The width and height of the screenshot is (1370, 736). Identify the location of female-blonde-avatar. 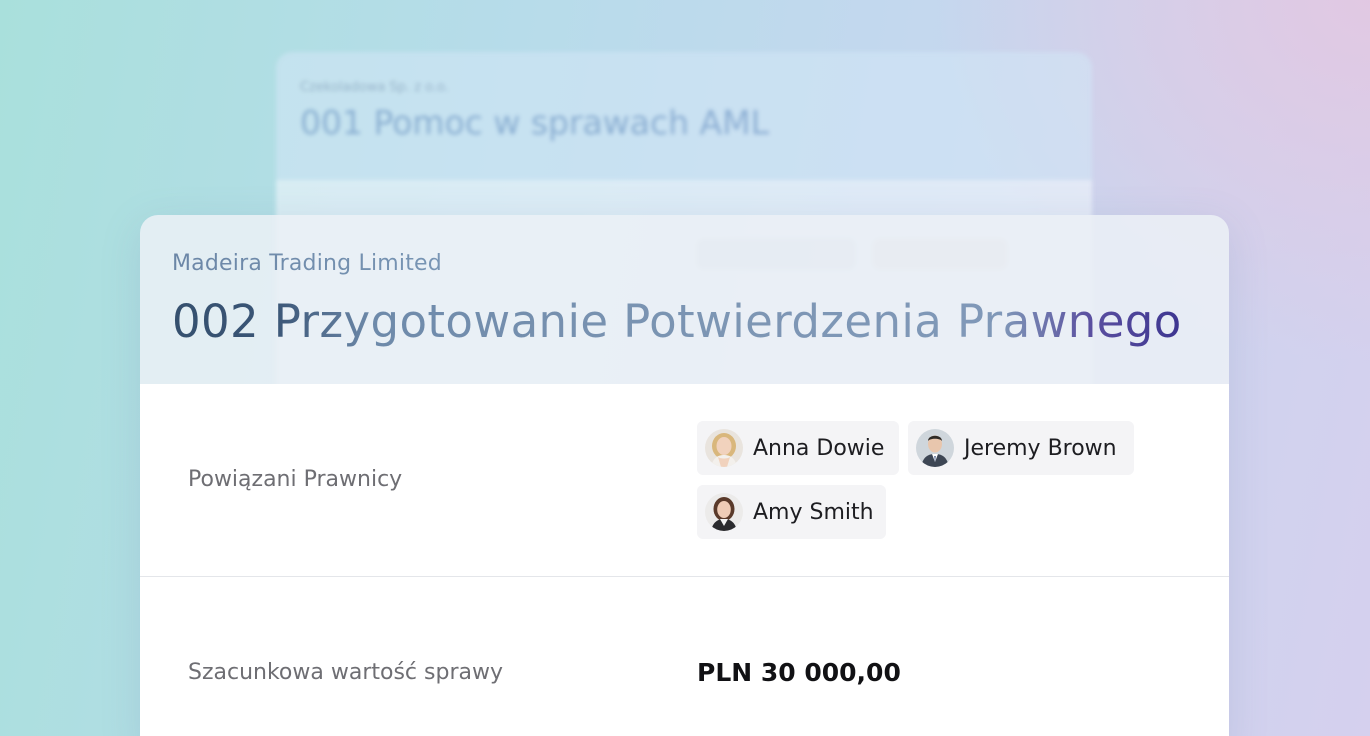
(724, 448).